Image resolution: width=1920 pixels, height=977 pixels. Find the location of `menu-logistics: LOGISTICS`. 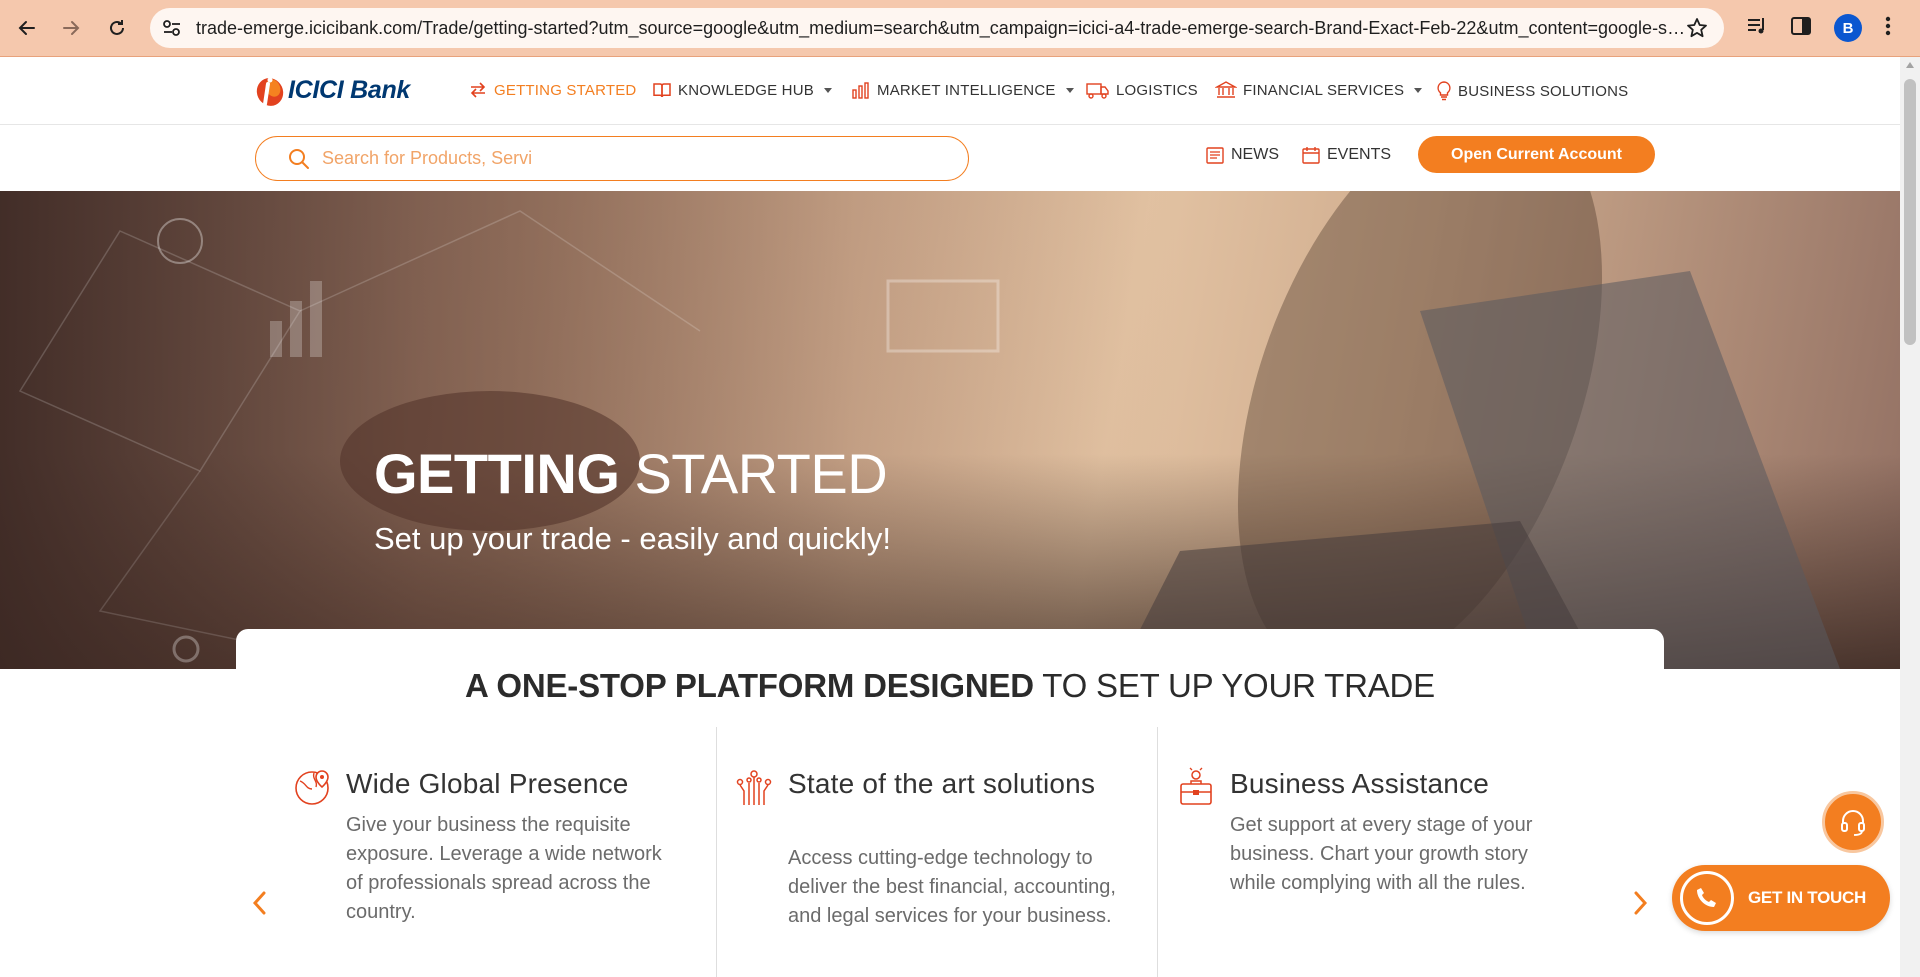

menu-logistics: LOGISTICS is located at coordinates (1142, 90).